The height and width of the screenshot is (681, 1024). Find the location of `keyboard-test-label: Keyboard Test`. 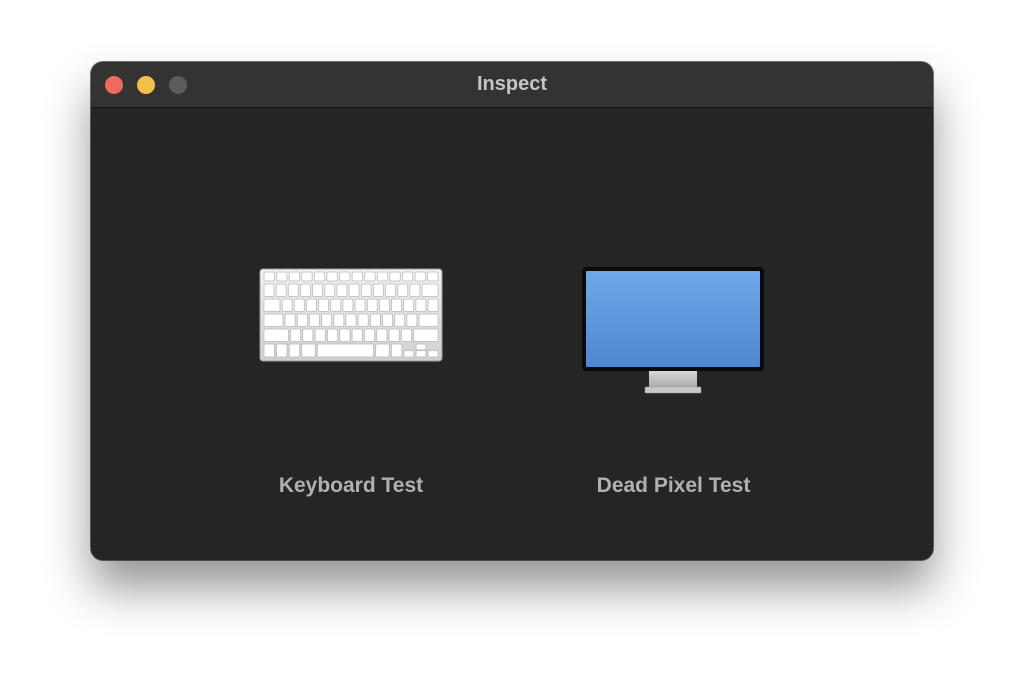

keyboard-test-label: Keyboard Test is located at coordinates (351, 485).